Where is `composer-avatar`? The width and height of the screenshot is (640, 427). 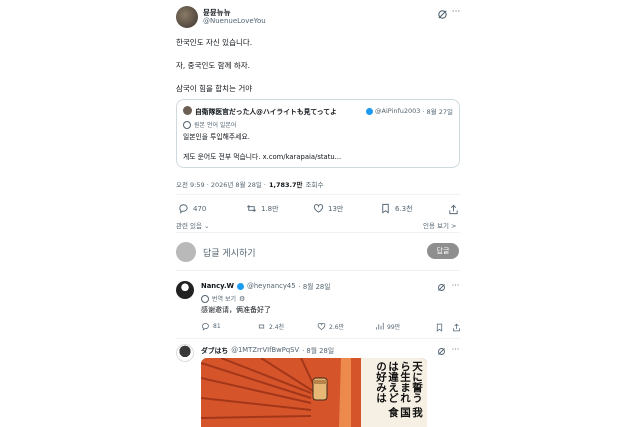
composer-avatar is located at coordinates (186, 252).